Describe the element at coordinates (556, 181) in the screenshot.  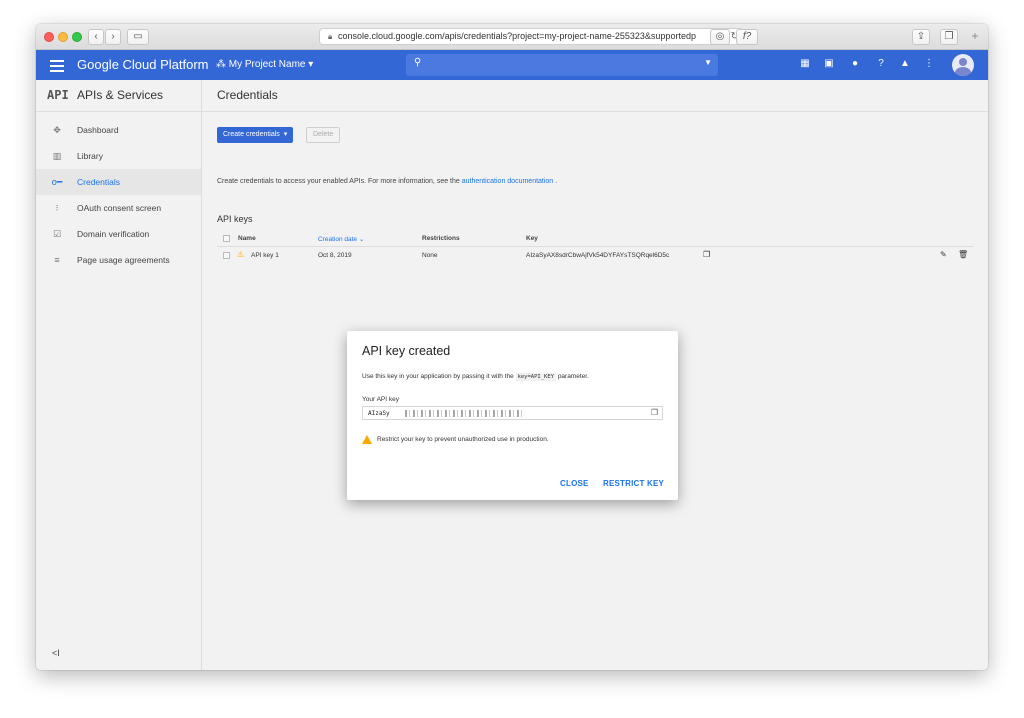
I see `info-text-end: .` at that location.